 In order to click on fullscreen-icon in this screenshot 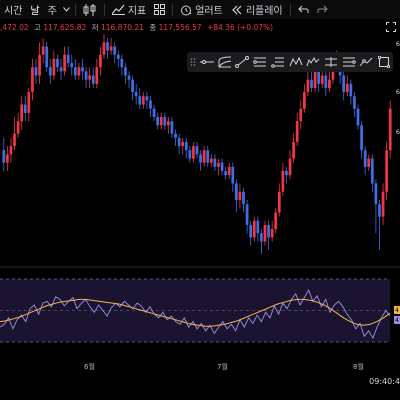, I will do `click(391, 27)`.